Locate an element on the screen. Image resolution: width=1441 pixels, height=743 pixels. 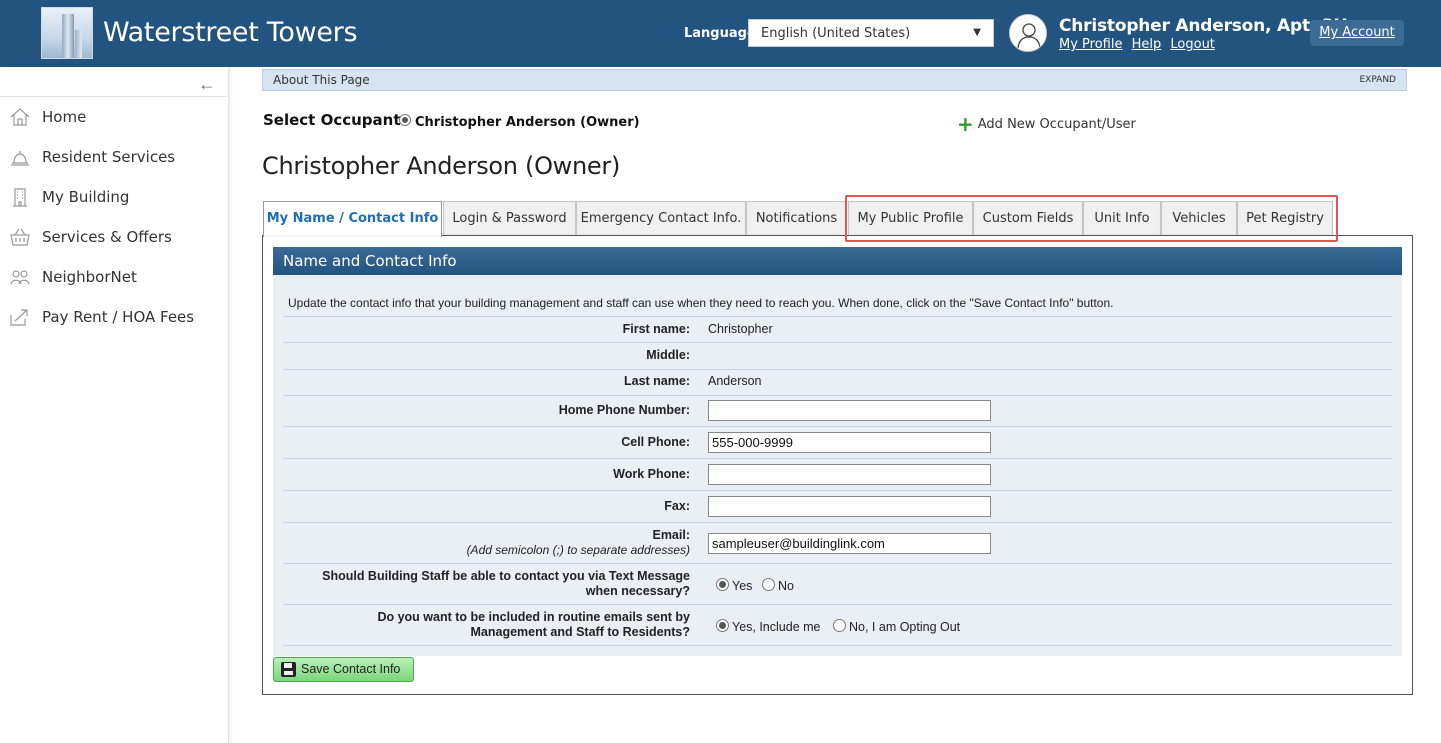
email-include-label: Yes, Include me is located at coordinates (776, 627).